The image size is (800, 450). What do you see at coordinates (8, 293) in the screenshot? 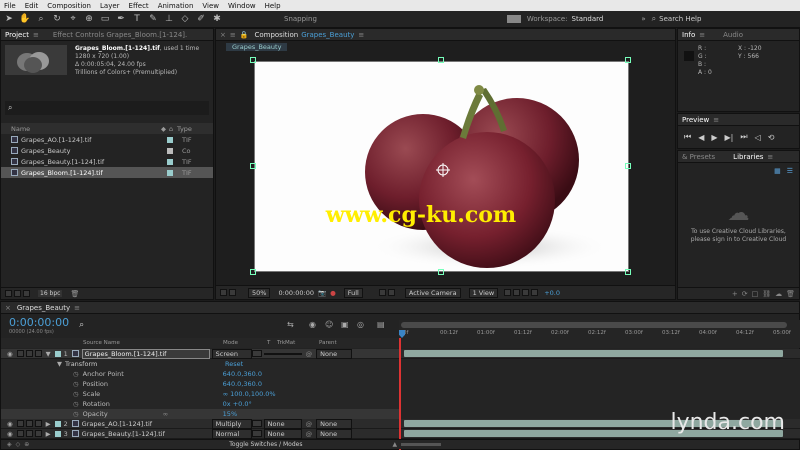
I see `interpret-footage-icon` at bounding box center [8, 293].